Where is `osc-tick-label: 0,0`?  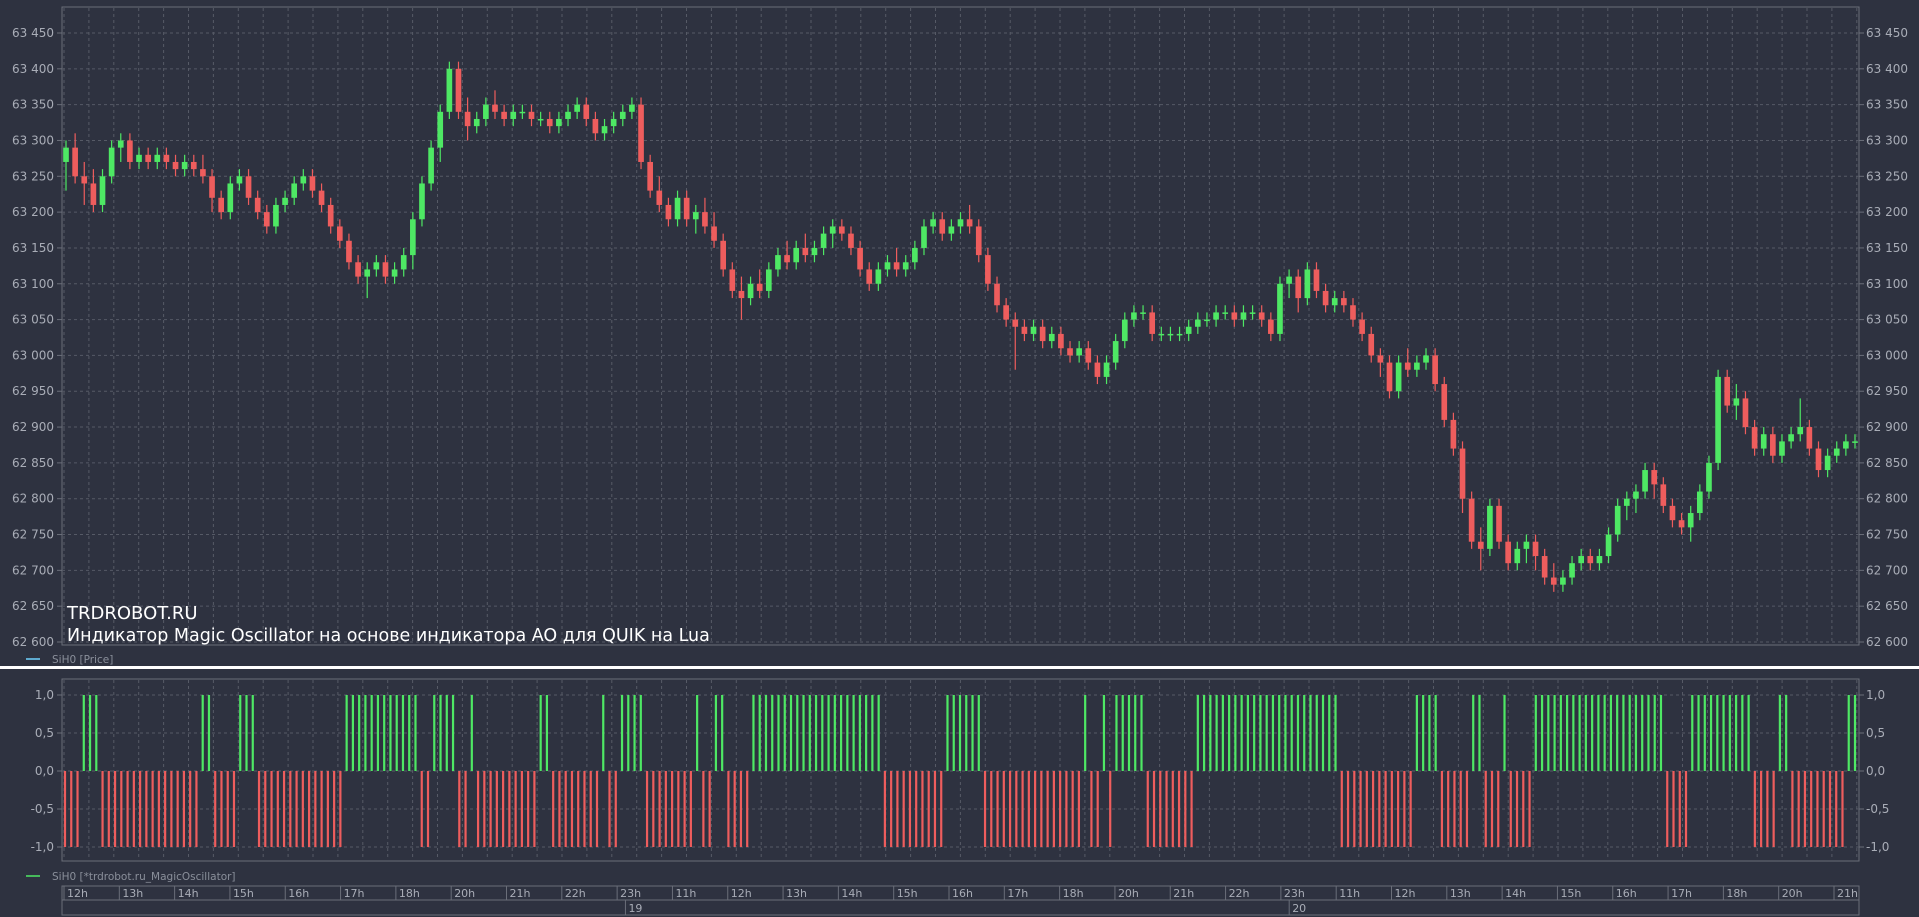
osc-tick-label: 0,0 is located at coordinates (44, 771).